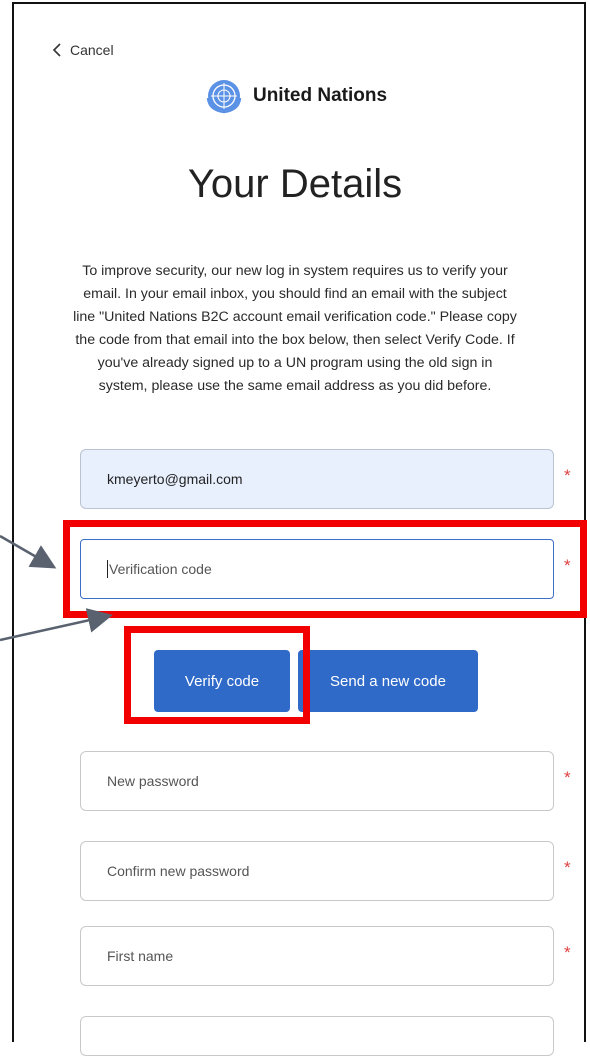 The image size is (590, 1056). I want to click on annotation-arrows, so click(56, 588).